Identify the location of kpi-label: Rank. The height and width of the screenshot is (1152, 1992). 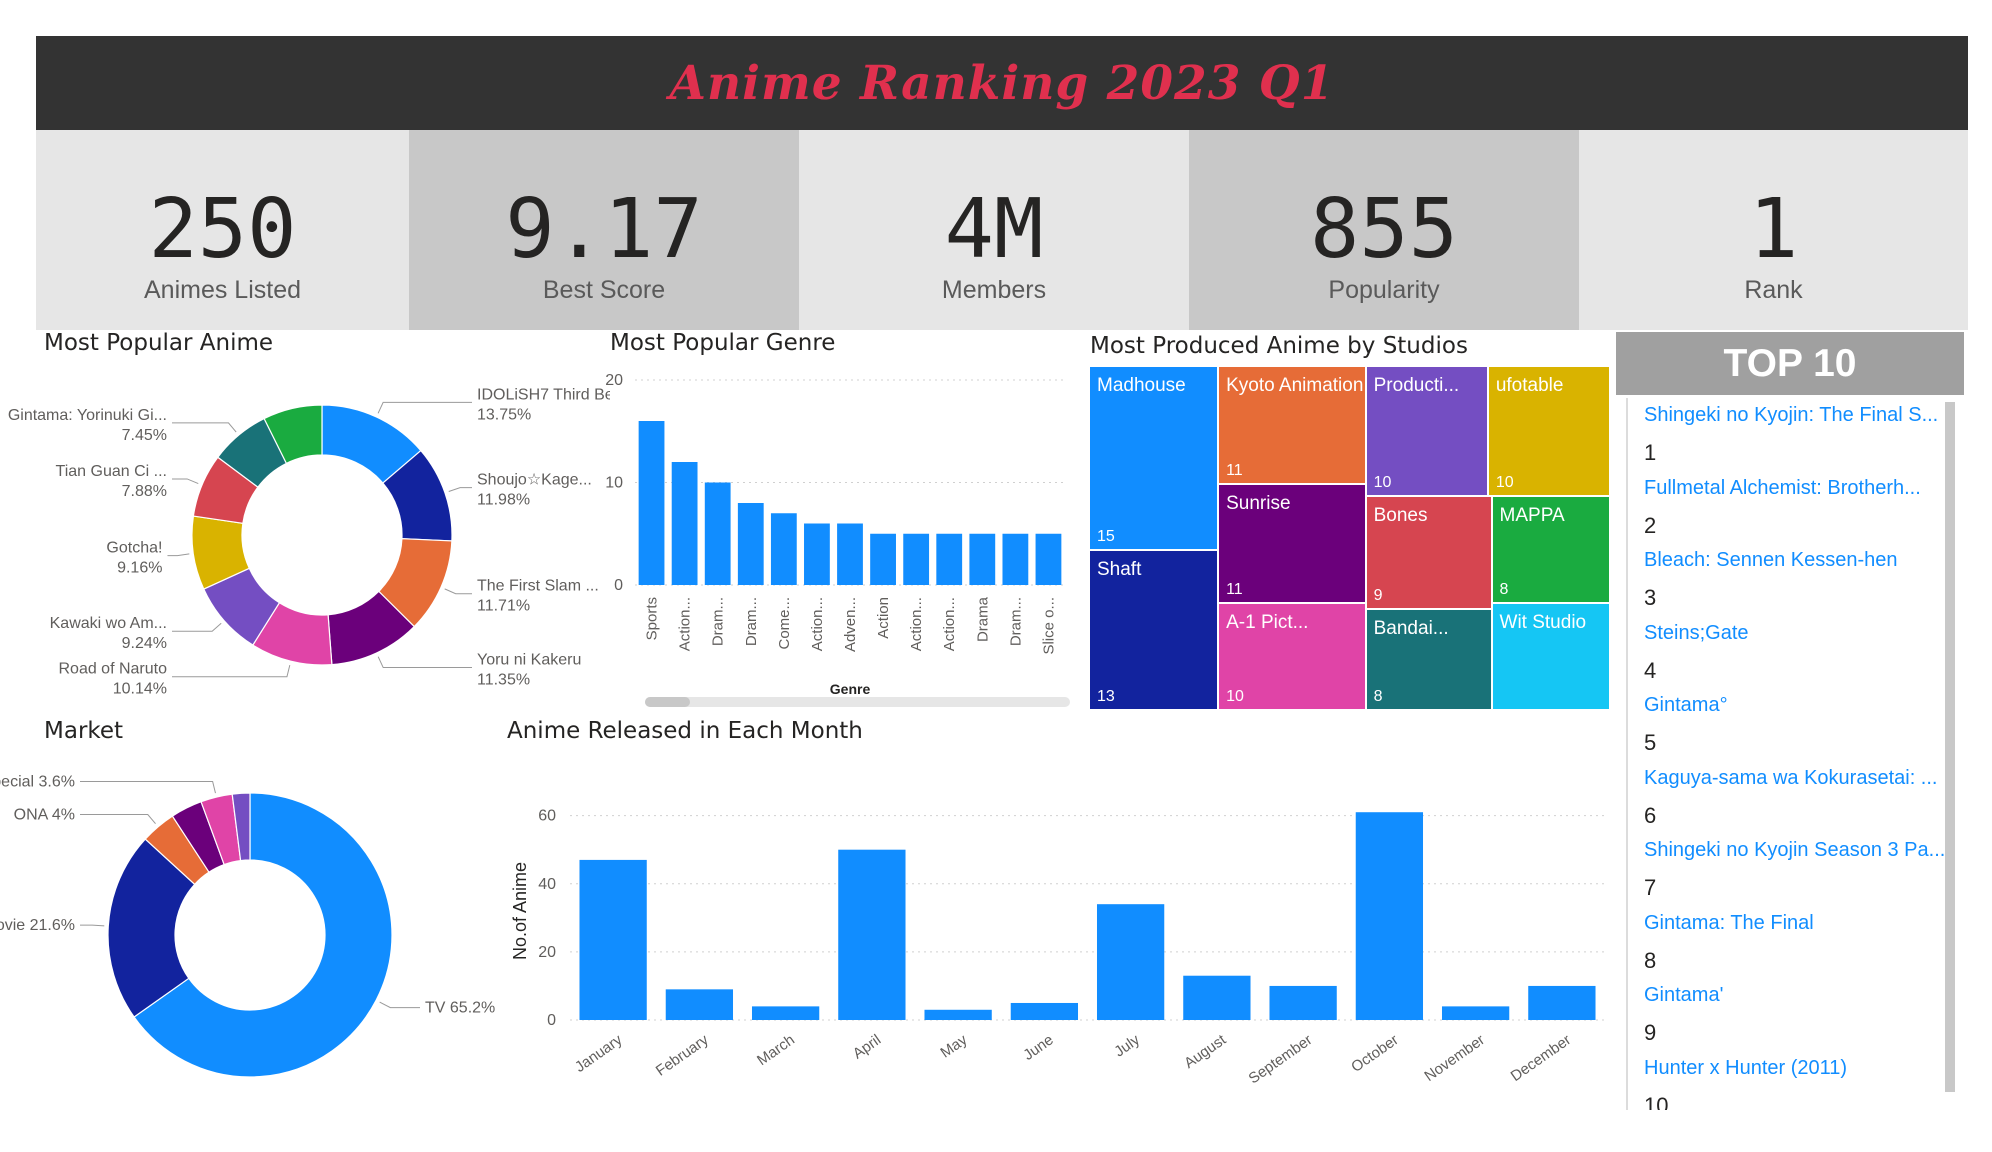
(1773, 290).